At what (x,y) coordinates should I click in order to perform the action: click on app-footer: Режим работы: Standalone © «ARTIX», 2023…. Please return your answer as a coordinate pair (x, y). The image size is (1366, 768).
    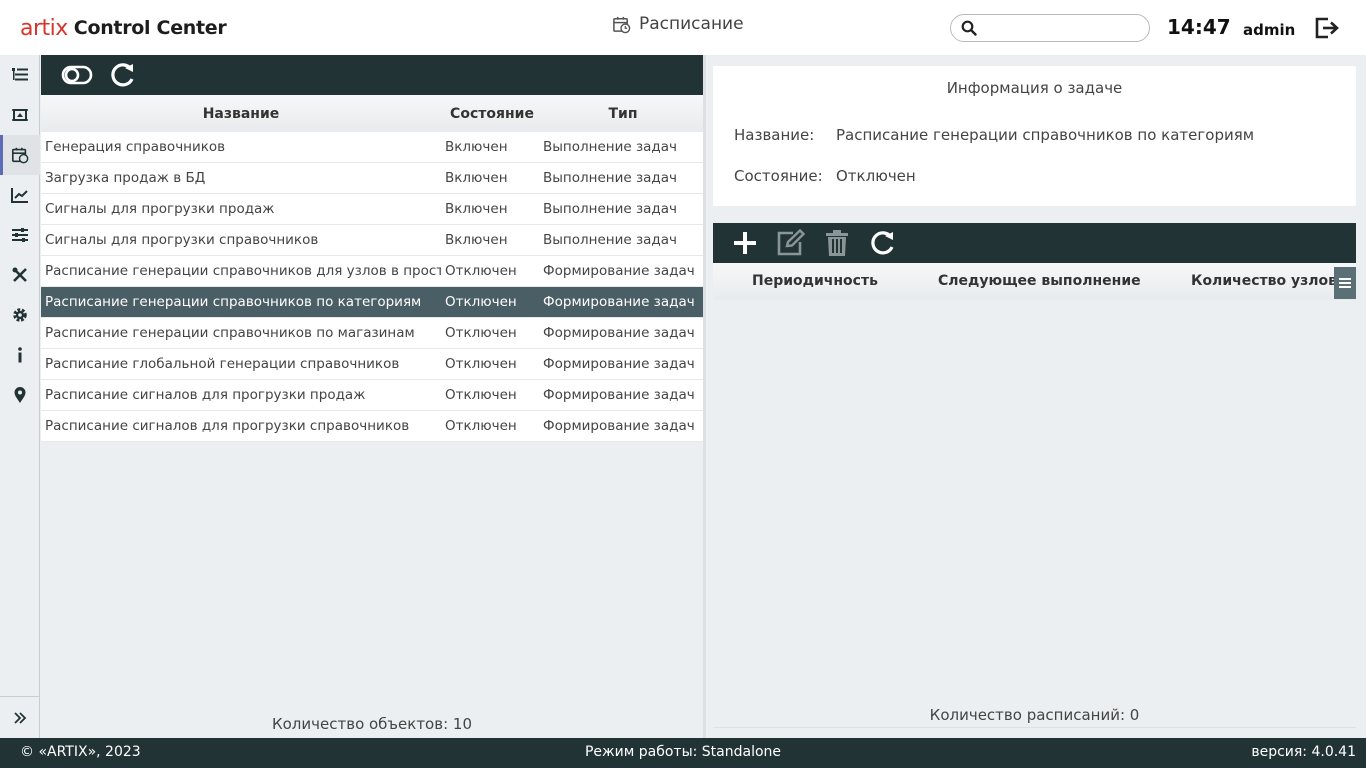
    Looking at the image, I should click on (683, 753).